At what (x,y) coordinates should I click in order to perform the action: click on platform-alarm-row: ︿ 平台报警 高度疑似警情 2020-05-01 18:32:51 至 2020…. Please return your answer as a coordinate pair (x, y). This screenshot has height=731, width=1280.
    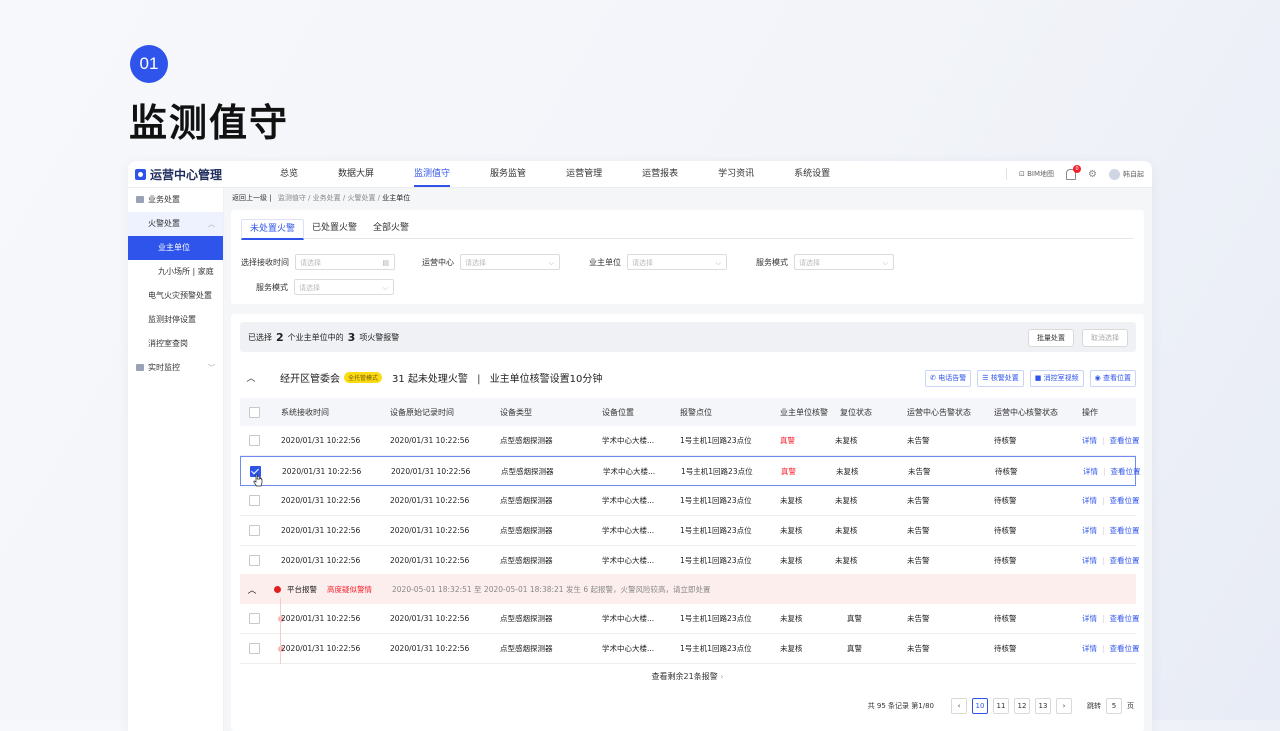
    Looking at the image, I should click on (688, 589).